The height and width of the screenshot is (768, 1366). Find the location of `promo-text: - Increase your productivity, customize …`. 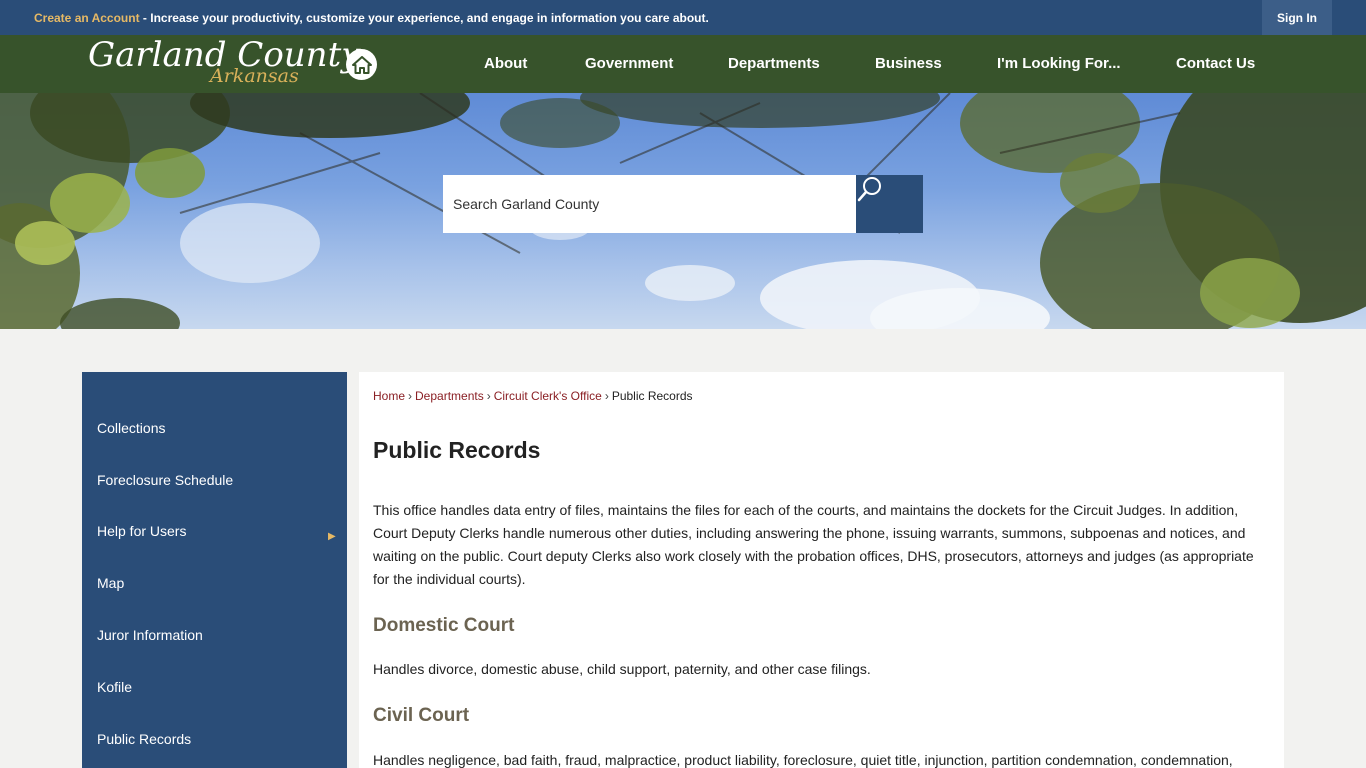

promo-text: - Increase your productivity, customize … is located at coordinates (424, 18).